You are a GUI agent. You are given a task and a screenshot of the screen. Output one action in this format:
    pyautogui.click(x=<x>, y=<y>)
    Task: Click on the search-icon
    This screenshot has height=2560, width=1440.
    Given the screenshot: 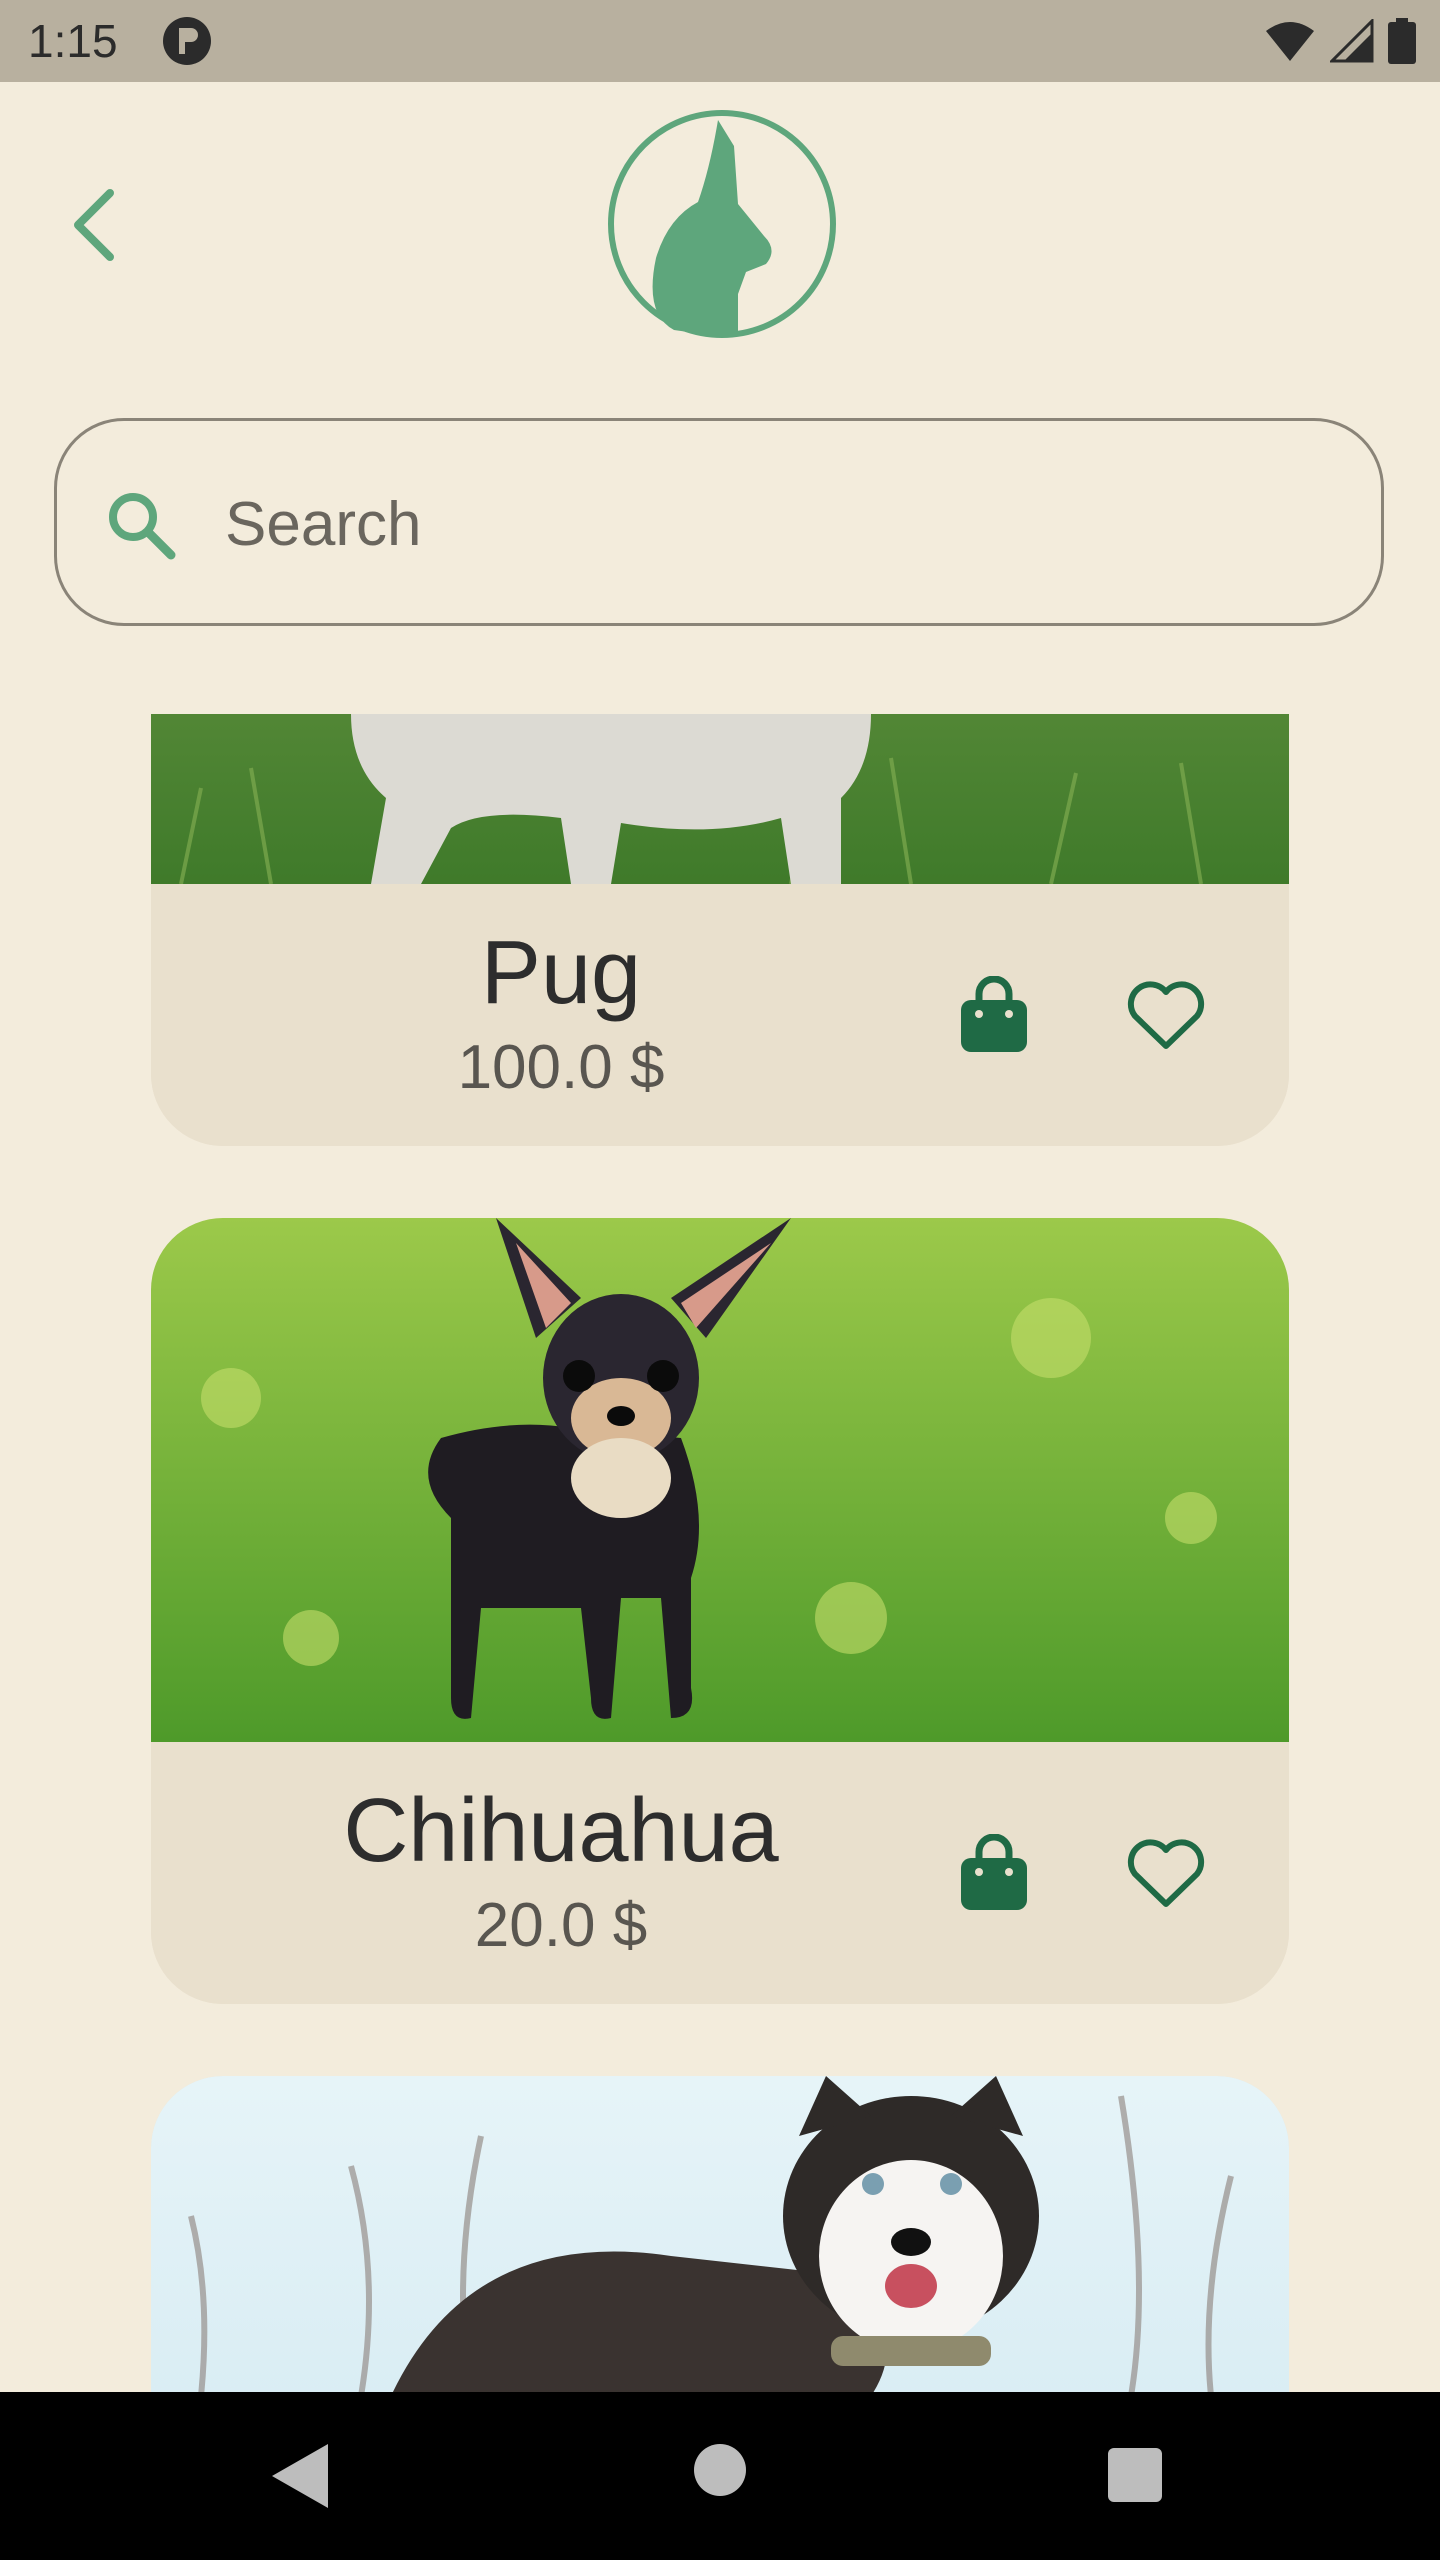 What is the action you would take?
    pyautogui.click(x=142, y=526)
    